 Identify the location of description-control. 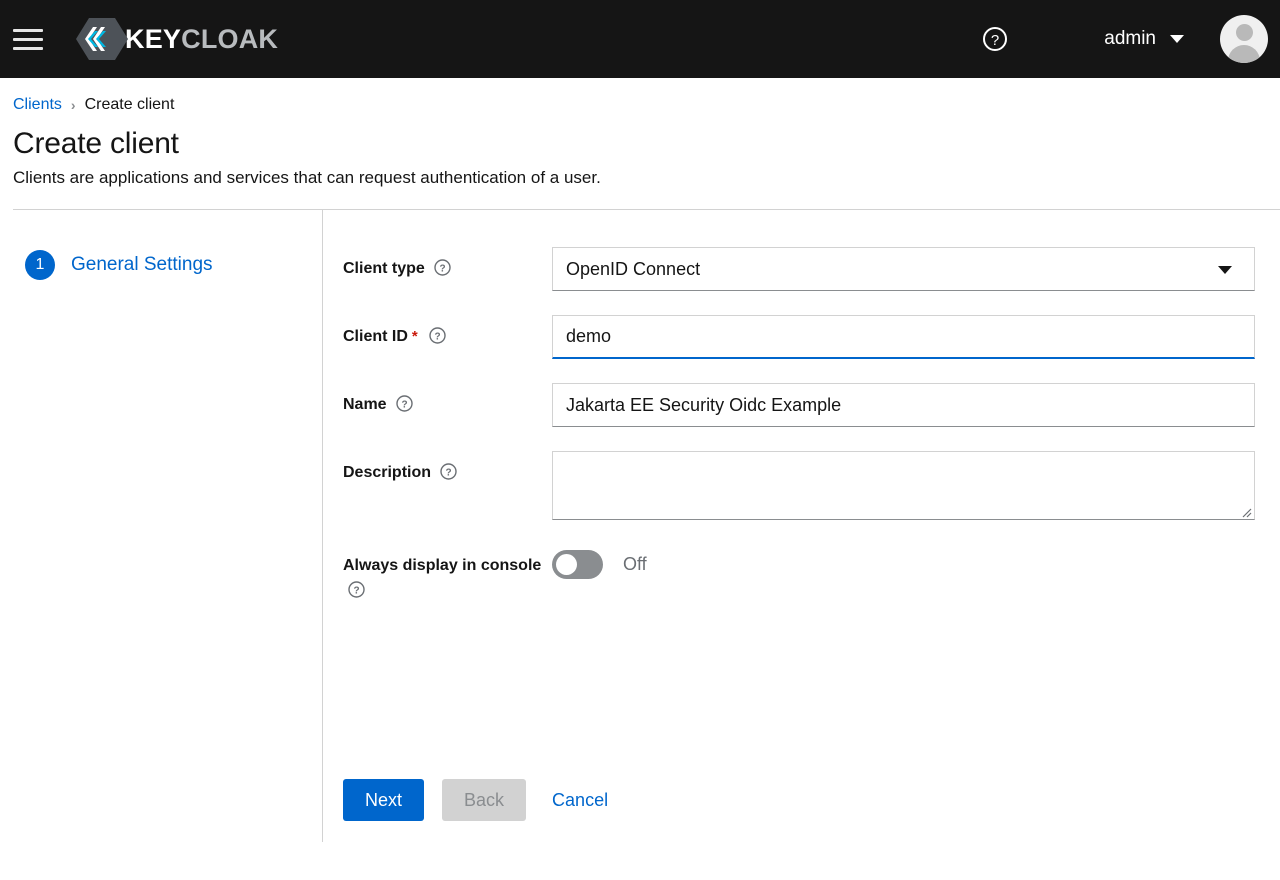
(903, 485).